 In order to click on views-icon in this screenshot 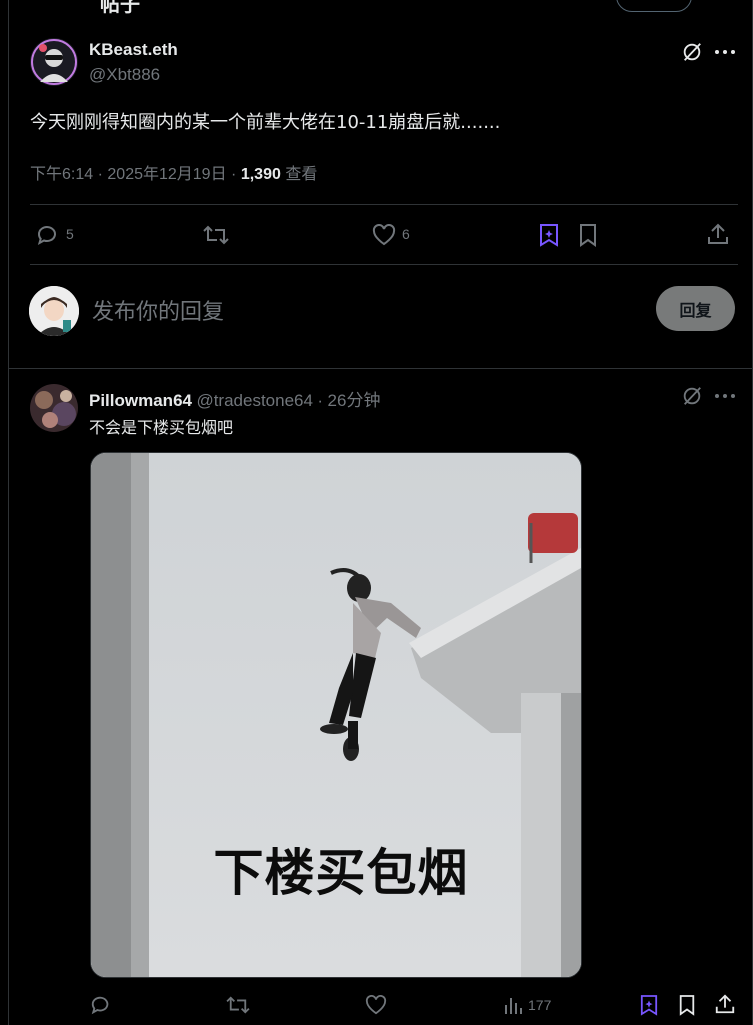, I will do `click(513, 1005)`.